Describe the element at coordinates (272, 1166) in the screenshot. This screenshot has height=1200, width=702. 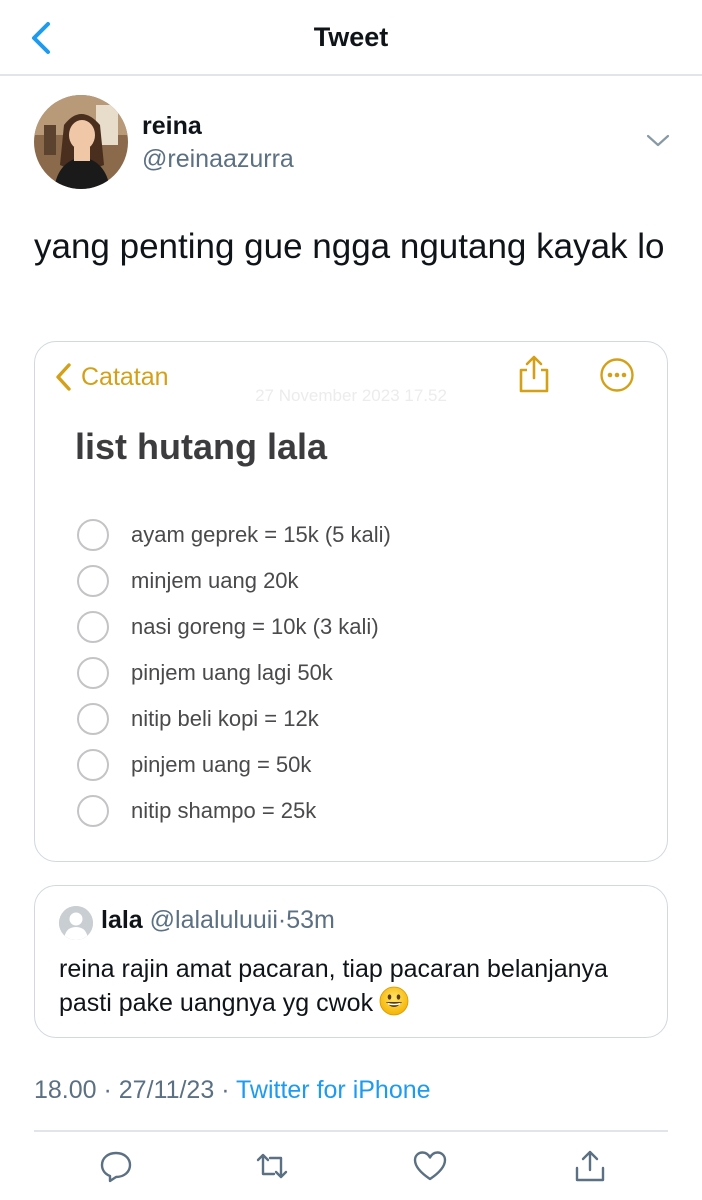
I see `retweet-icon` at that location.